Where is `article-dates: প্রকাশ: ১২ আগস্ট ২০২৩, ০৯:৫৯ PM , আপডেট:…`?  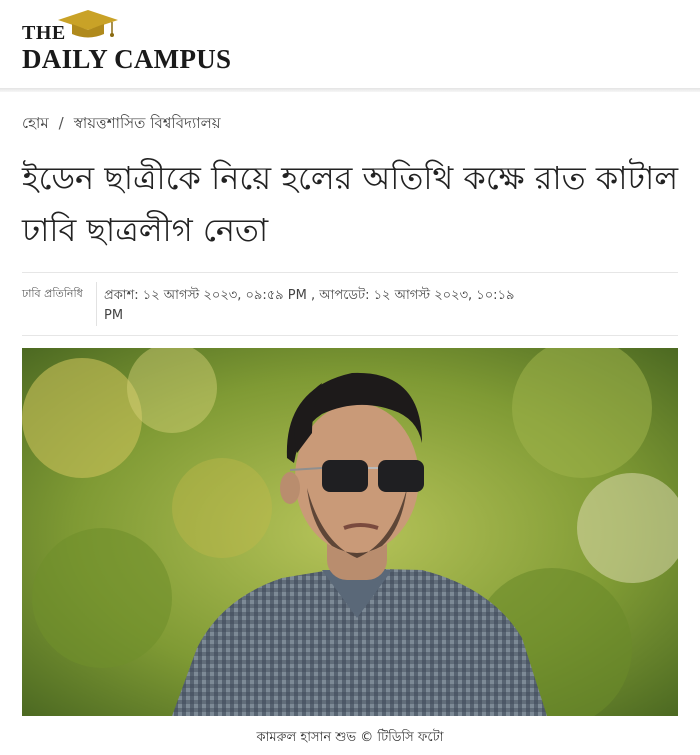
article-dates: প্রকাশ: ১২ আগস্ট ২০২৩, ০৯:৫৯ PM , আপডেট:… is located at coordinates (309, 305).